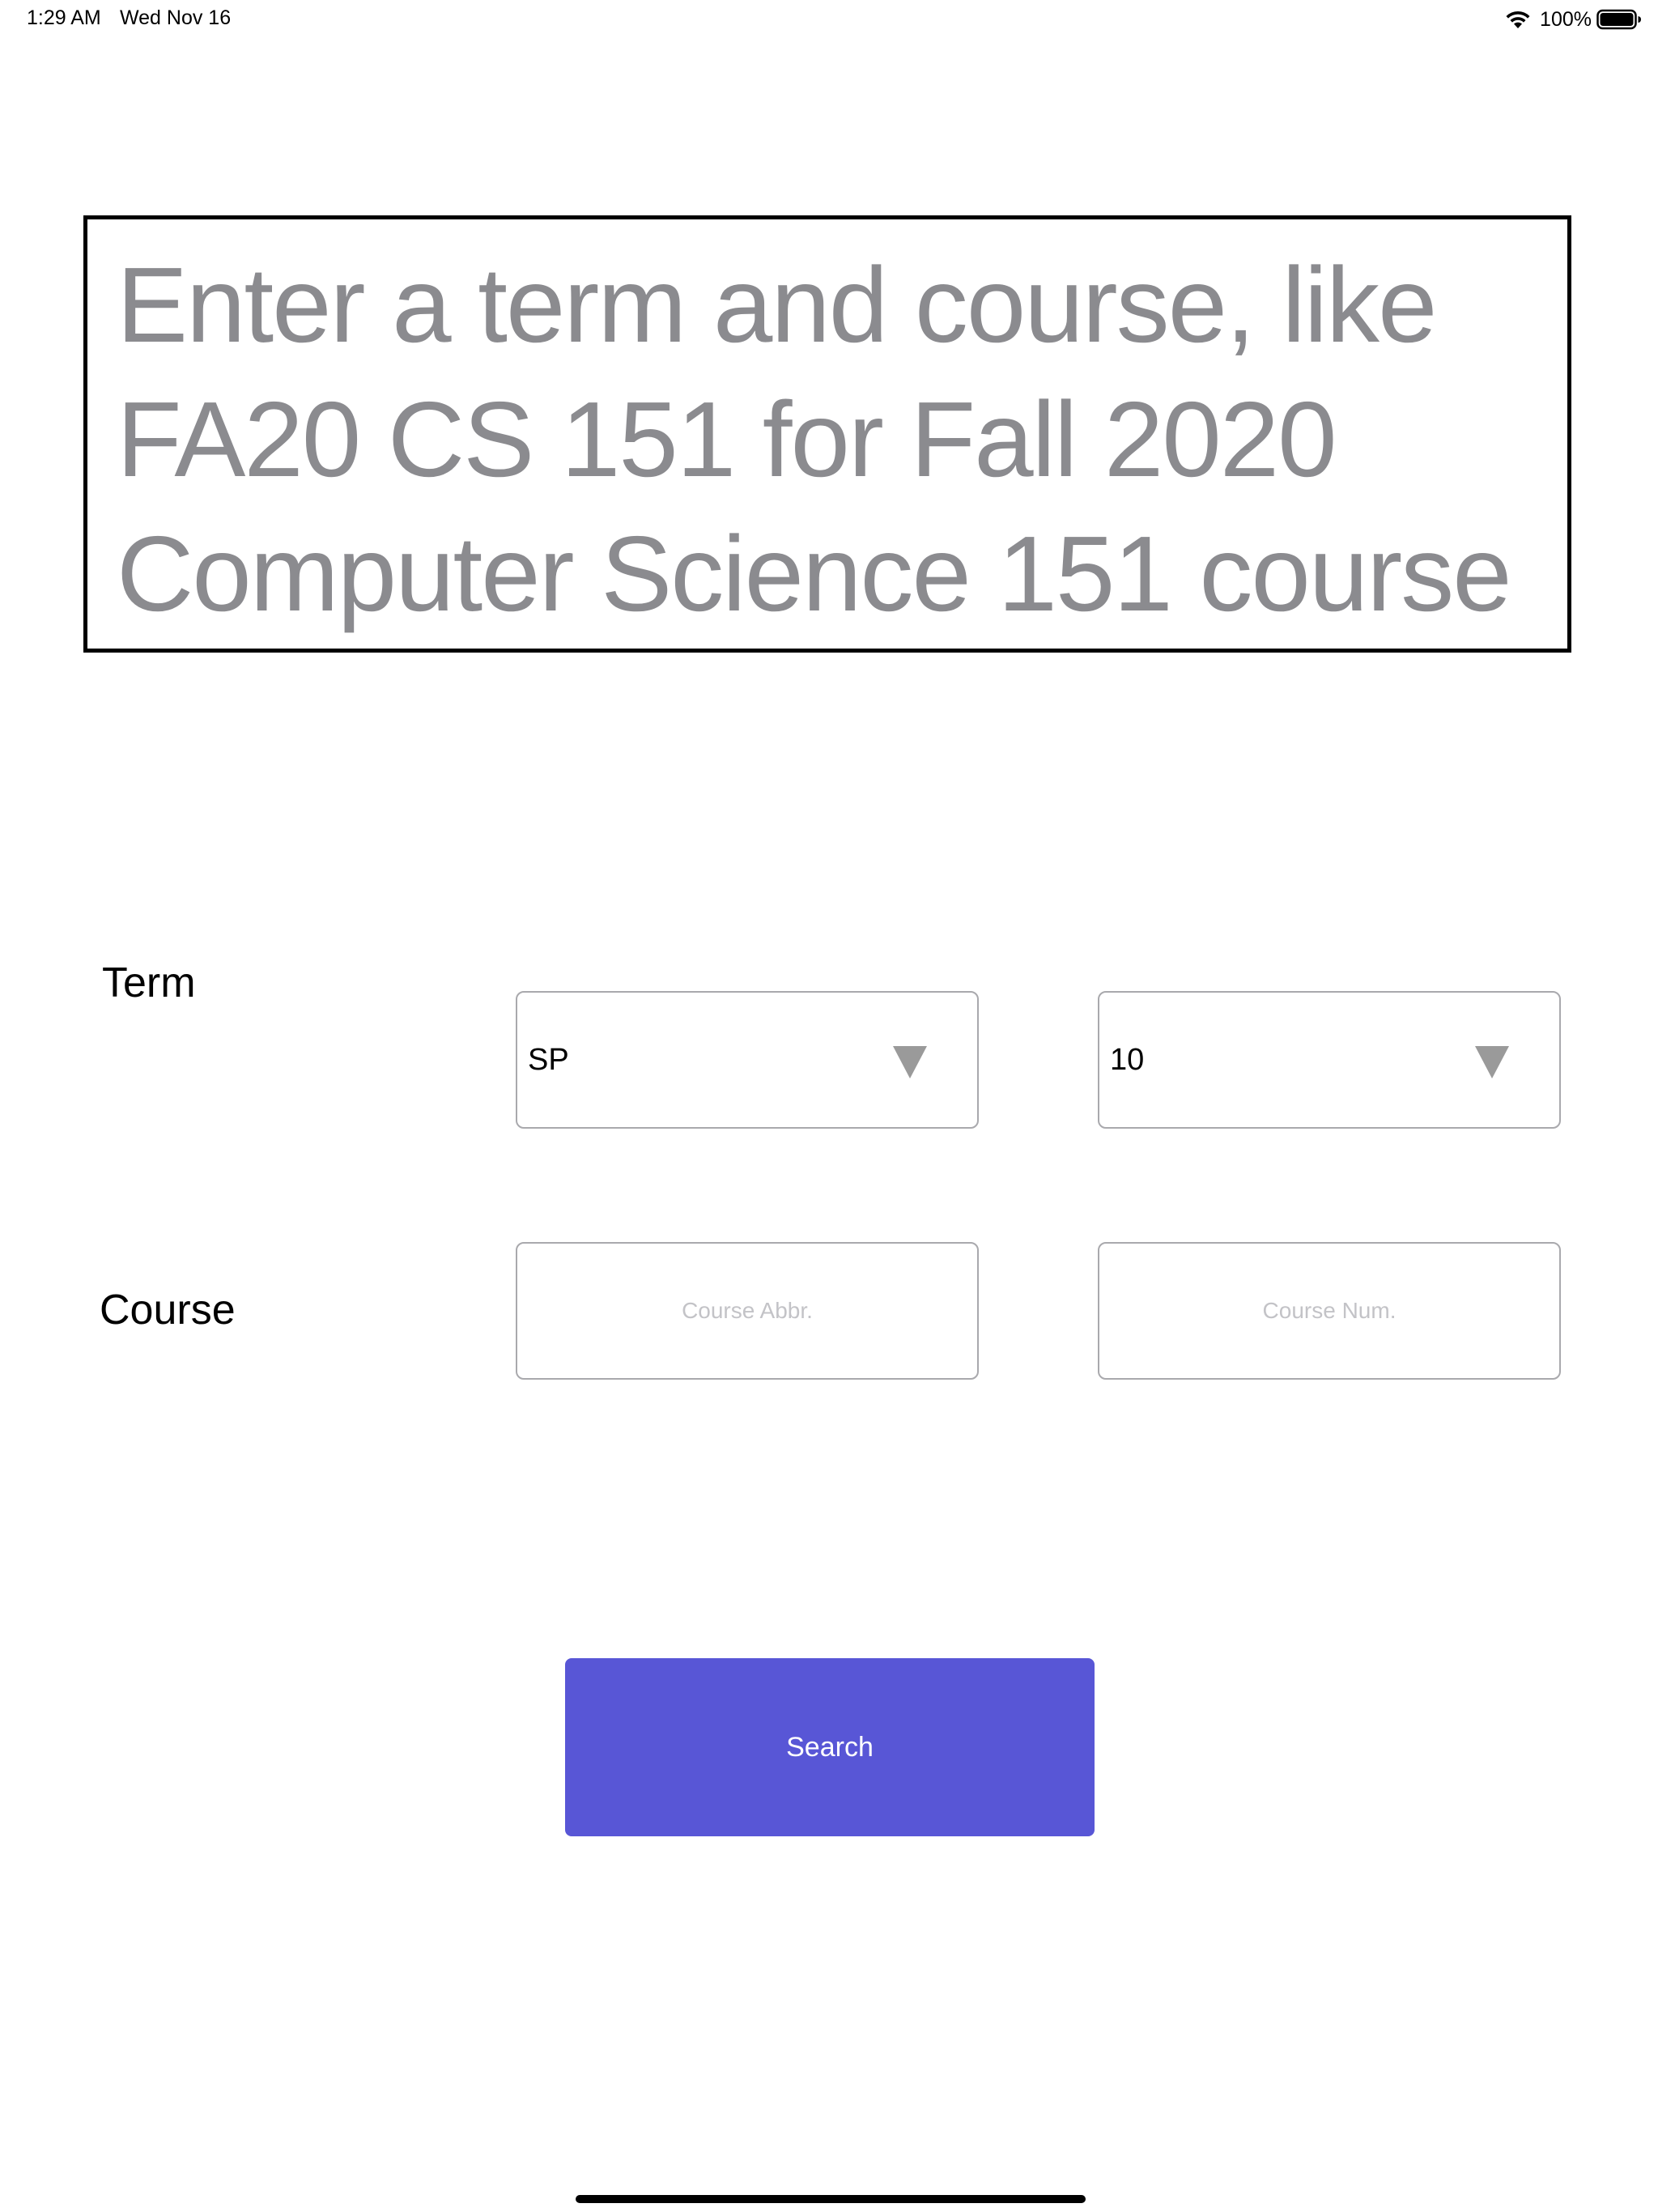 Image resolution: width=1658 pixels, height=2212 pixels. I want to click on status-time: 1:29 AM, so click(64, 18).